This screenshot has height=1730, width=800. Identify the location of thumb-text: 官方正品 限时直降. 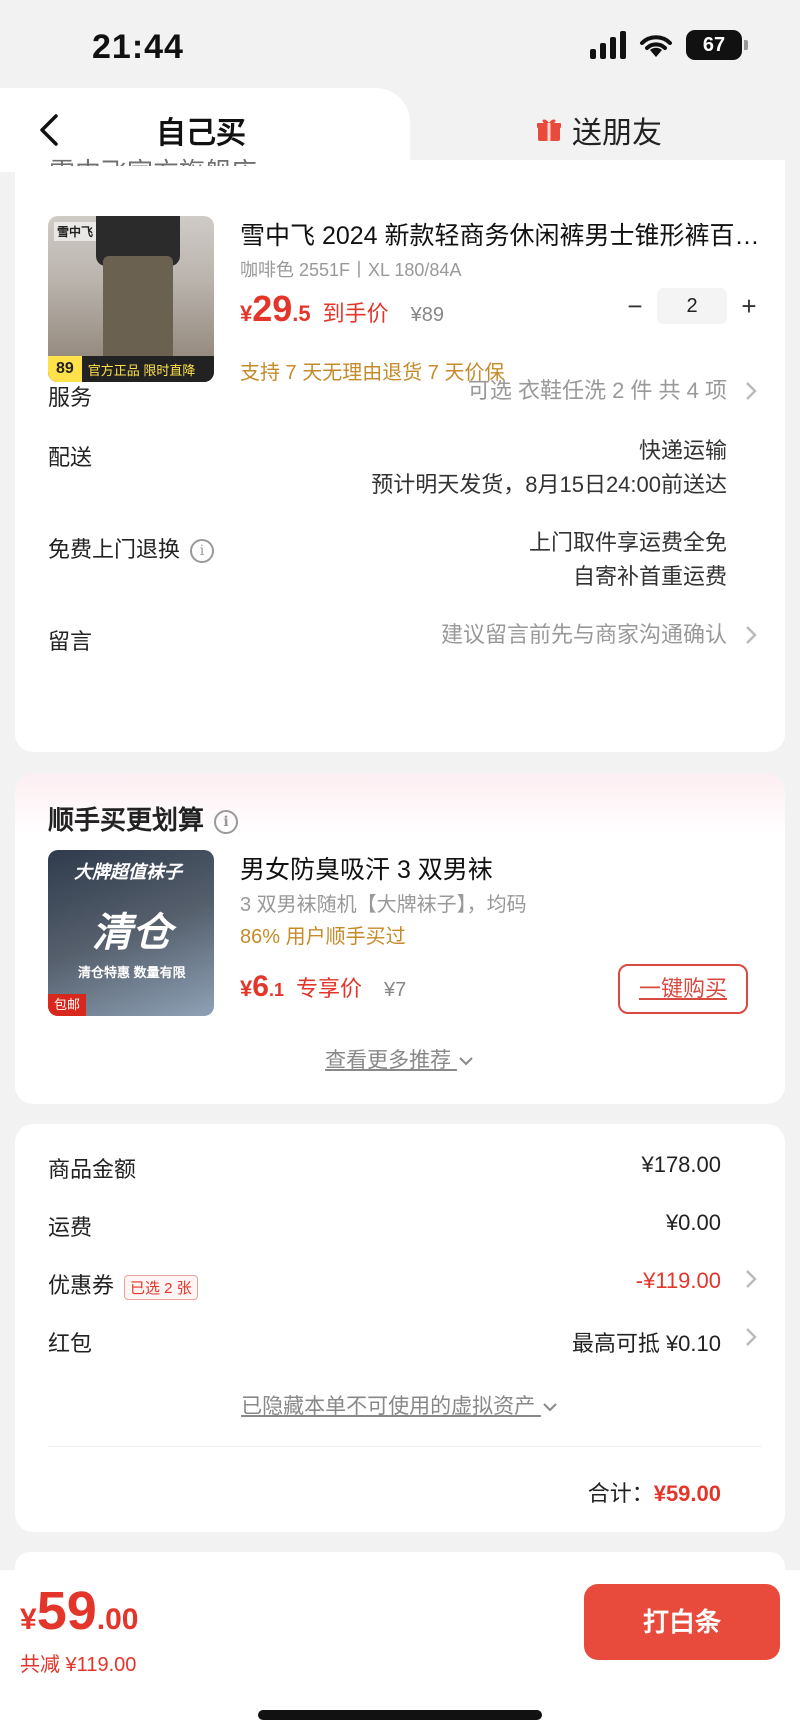
(141, 370).